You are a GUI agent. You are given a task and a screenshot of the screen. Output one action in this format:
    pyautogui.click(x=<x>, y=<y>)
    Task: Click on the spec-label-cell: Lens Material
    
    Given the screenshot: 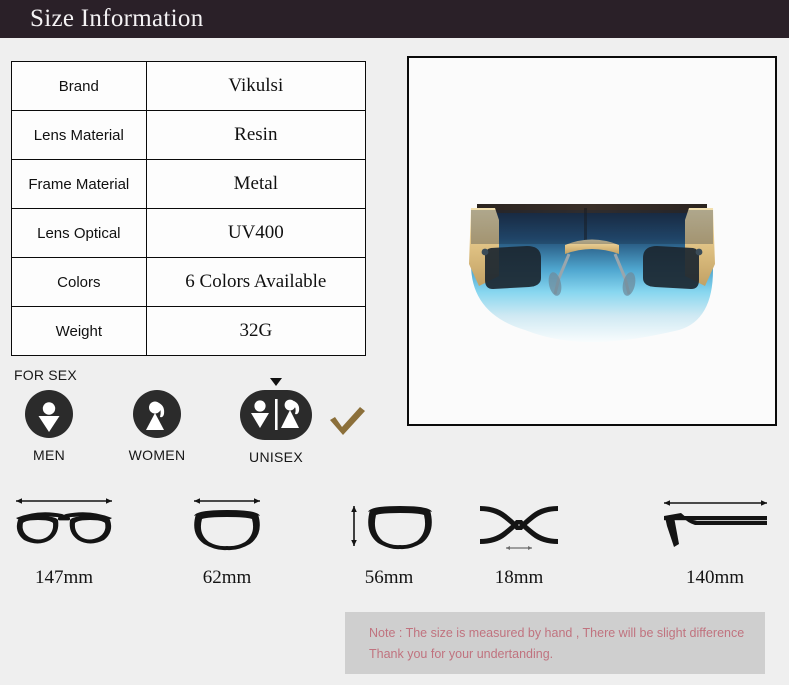 What is the action you would take?
    pyautogui.click(x=79, y=135)
    